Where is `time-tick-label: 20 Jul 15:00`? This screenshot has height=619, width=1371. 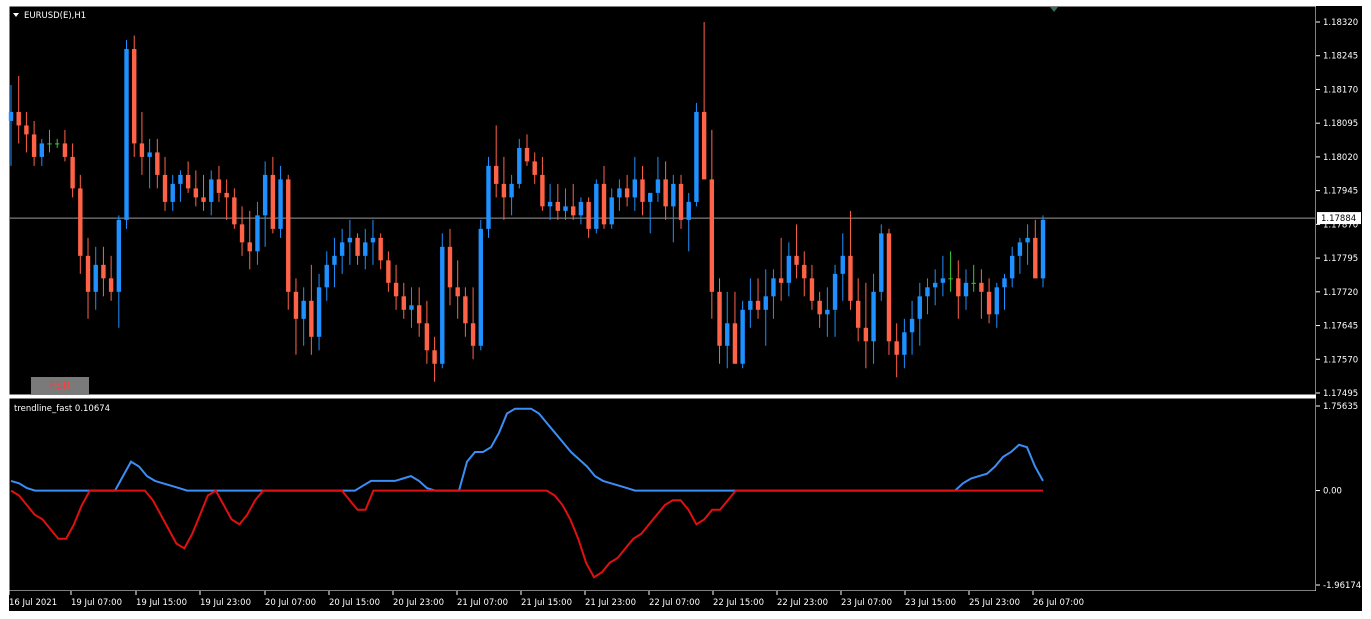 time-tick-label: 20 Jul 15:00 is located at coordinates (354, 603).